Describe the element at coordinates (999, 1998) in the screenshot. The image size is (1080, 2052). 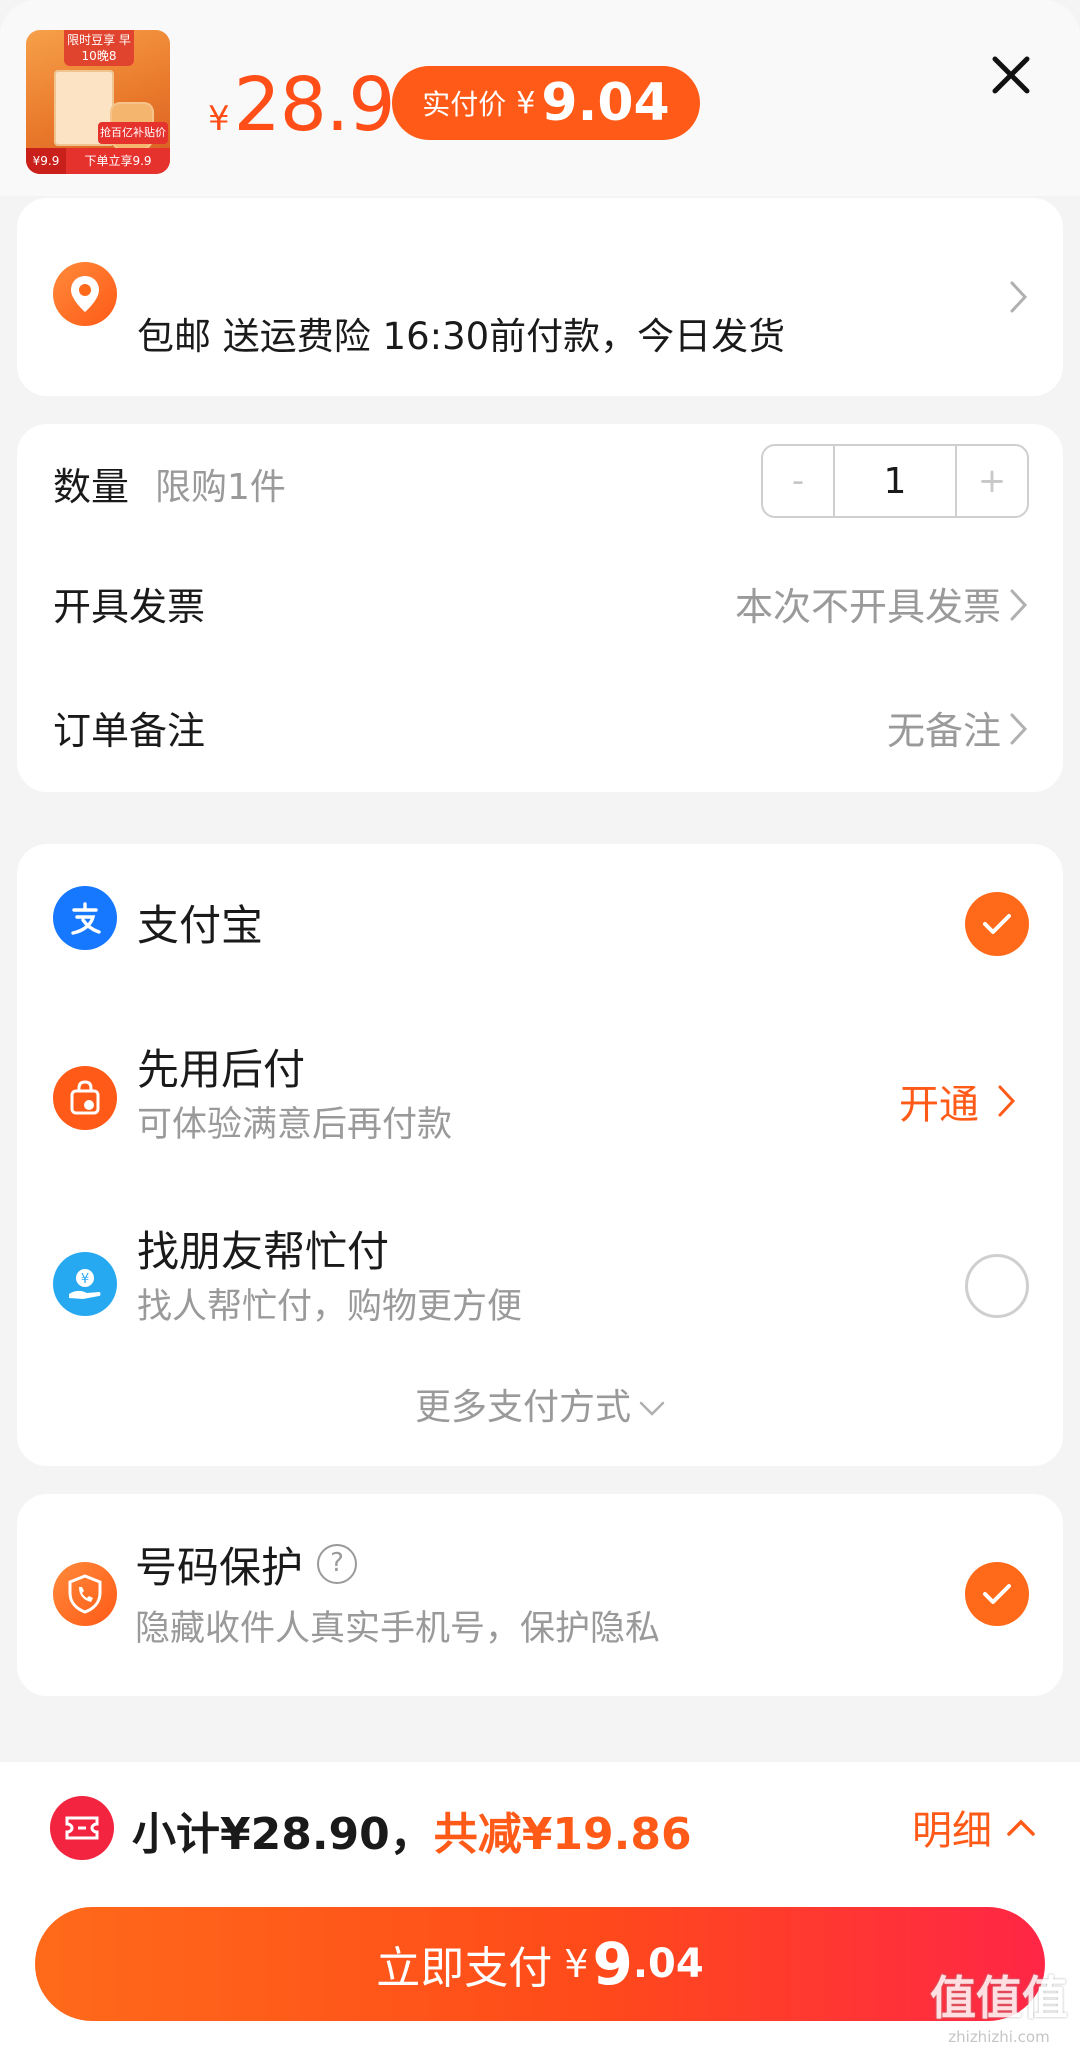
I see `watermark-text: 值值值` at that location.